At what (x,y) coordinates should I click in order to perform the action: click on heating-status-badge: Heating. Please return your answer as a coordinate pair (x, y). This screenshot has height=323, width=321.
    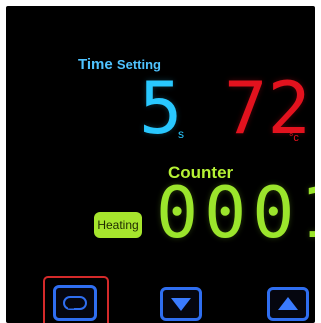
    Looking at the image, I should click on (118, 225).